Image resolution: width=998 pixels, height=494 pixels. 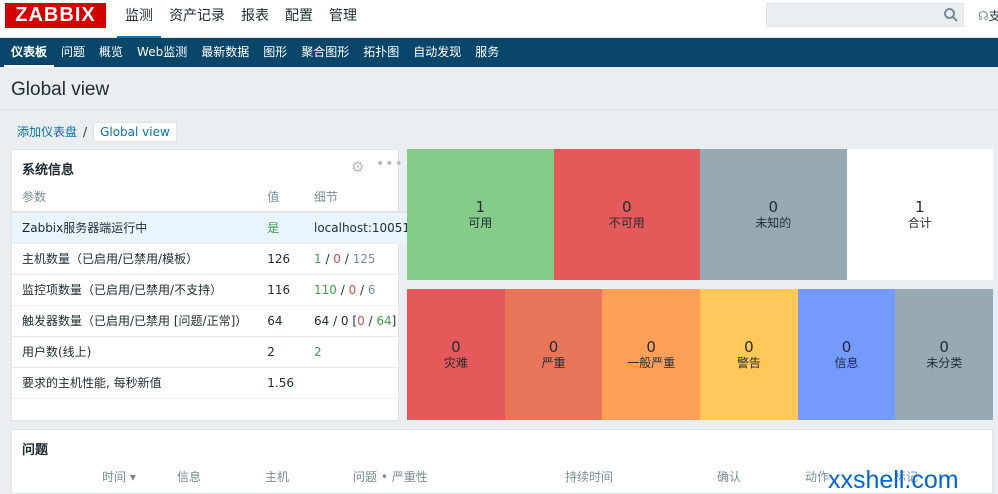 What do you see at coordinates (135, 290) in the screenshot?
I see `param-cell: 监控项数量（已启用/已禁用/不支持）` at bounding box center [135, 290].